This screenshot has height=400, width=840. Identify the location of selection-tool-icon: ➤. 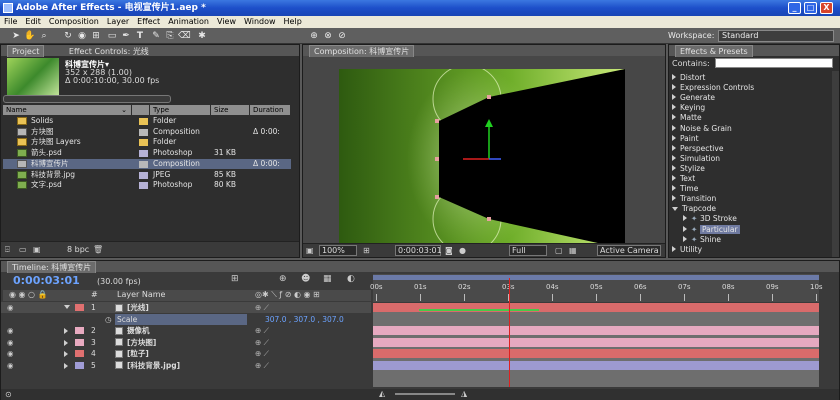
(16, 36).